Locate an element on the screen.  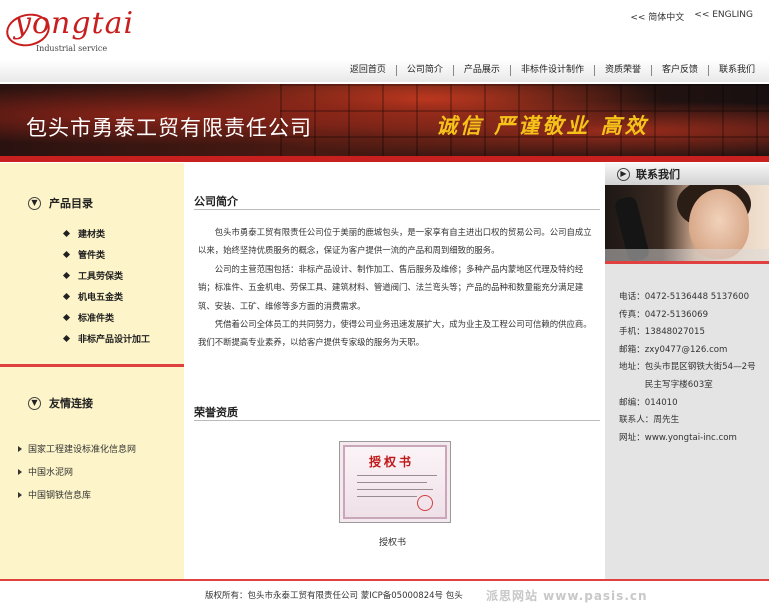
honor-title: 荣誉资质 is located at coordinates (216, 412).